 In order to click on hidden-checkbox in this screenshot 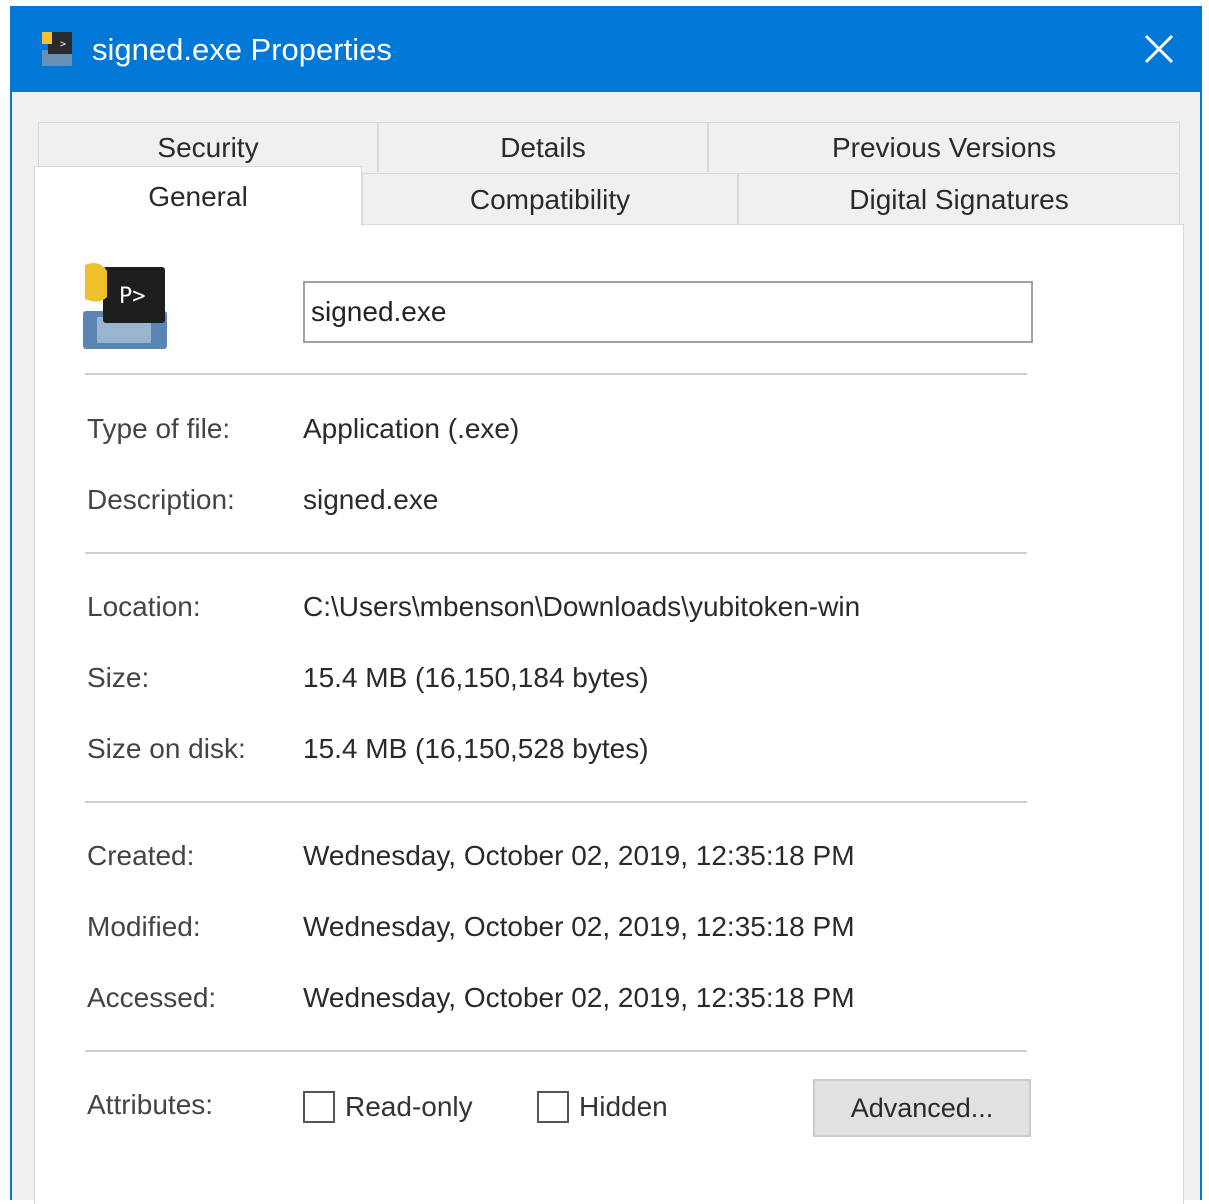, I will do `click(553, 1107)`.